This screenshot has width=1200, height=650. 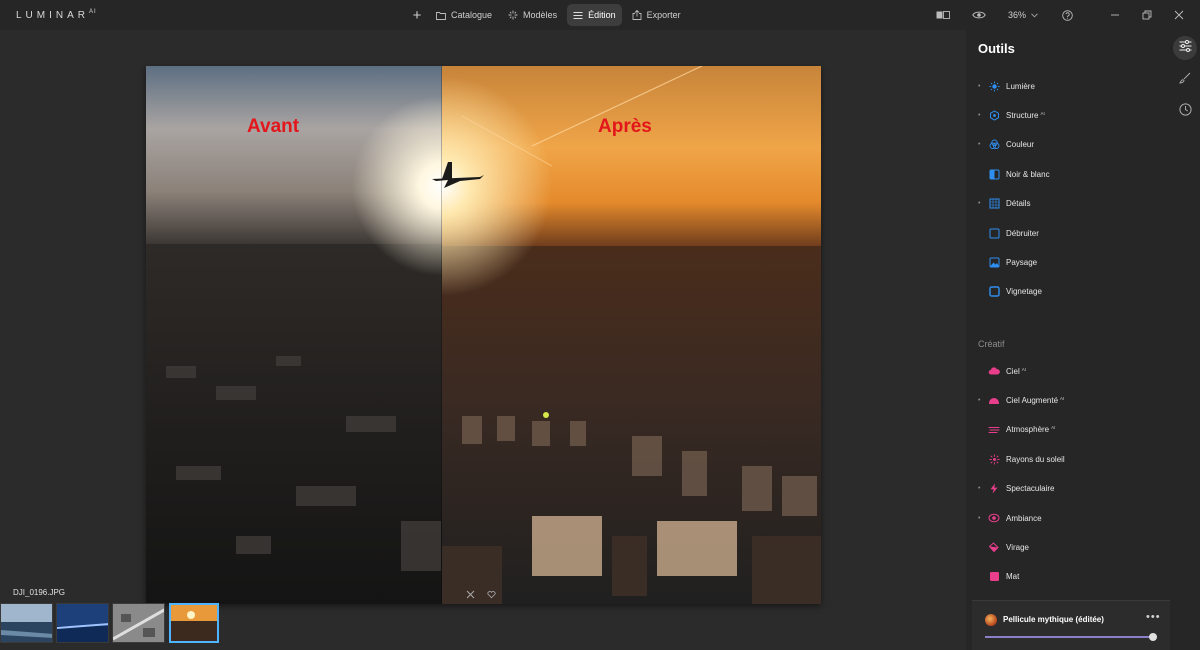 I want to click on thumbnail-sunset-aerial-city, so click(x=194, y=623).